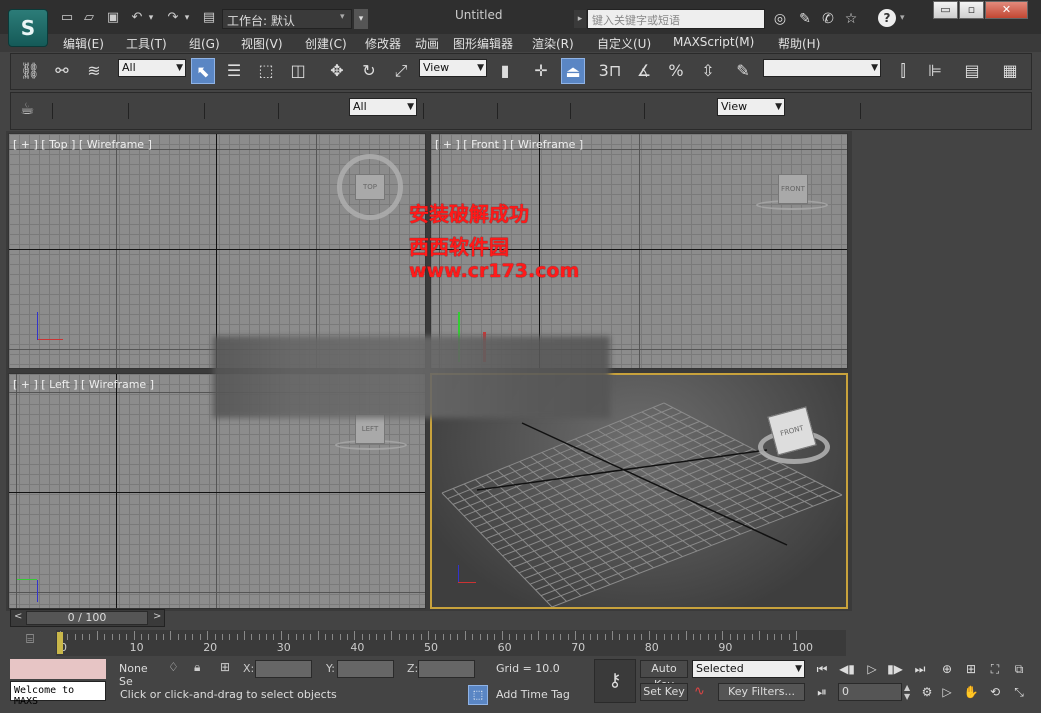  I want to click on goto-start-icon: ⏮, so click(822, 669).